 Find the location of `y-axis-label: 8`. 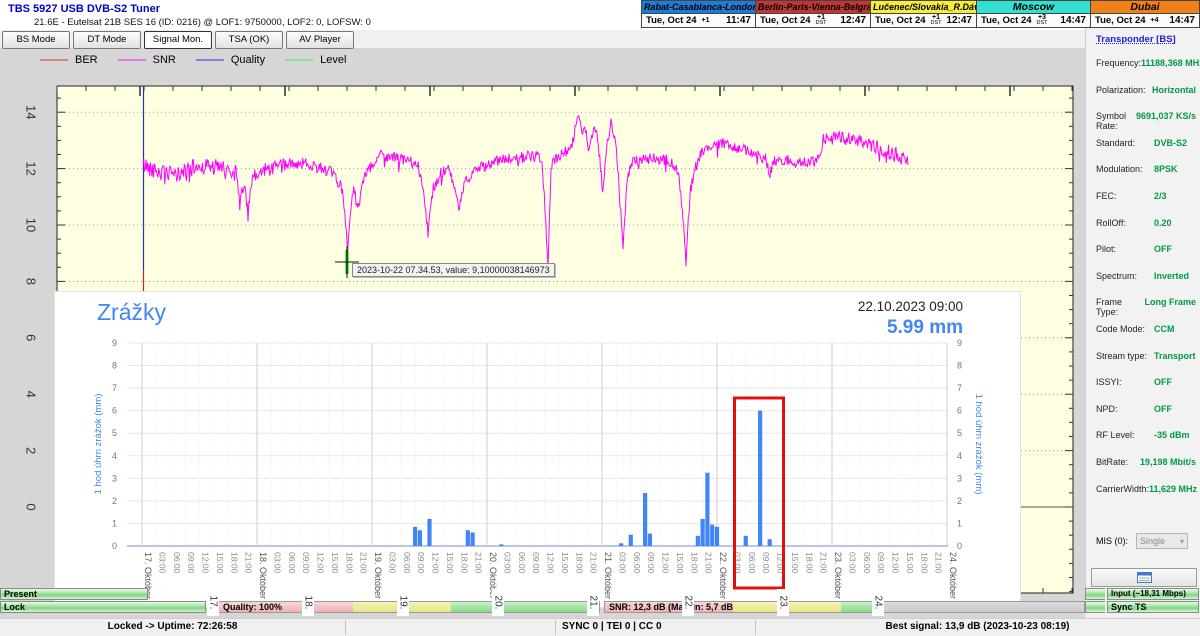

y-axis-label: 8 is located at coordinates (31, 281).